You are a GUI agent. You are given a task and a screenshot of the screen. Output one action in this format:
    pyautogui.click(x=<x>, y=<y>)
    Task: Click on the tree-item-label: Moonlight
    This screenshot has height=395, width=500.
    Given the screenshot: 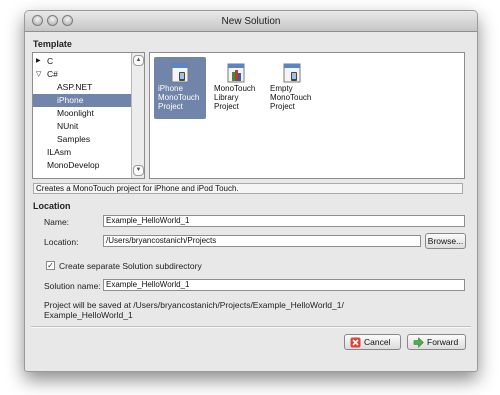 What is the action you would take?
    pyautogui.click(x=75, y=113)
    